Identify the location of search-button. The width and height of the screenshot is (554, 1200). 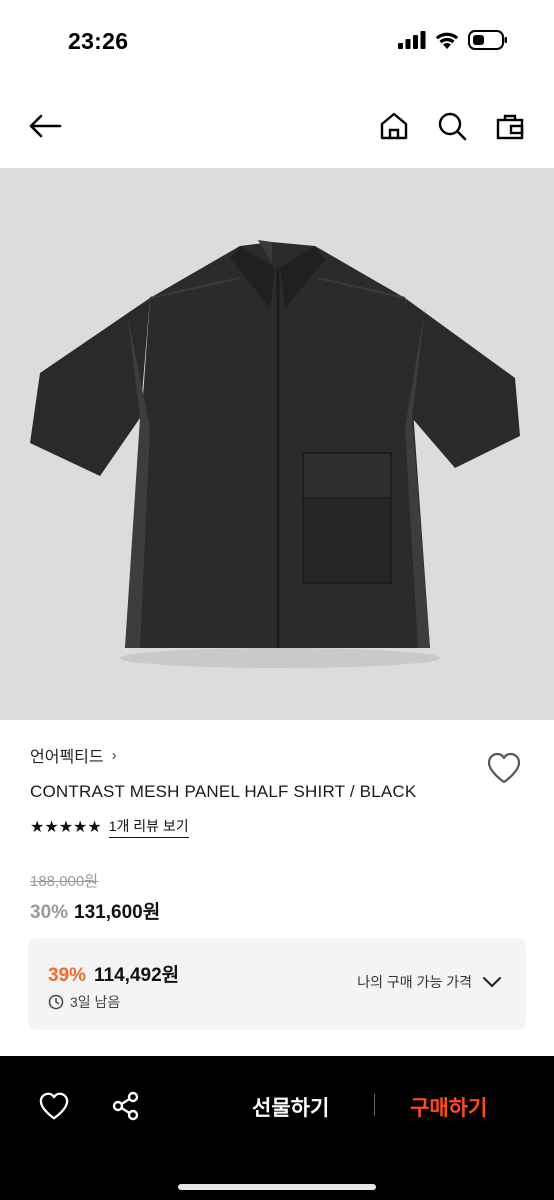
(452, 126).